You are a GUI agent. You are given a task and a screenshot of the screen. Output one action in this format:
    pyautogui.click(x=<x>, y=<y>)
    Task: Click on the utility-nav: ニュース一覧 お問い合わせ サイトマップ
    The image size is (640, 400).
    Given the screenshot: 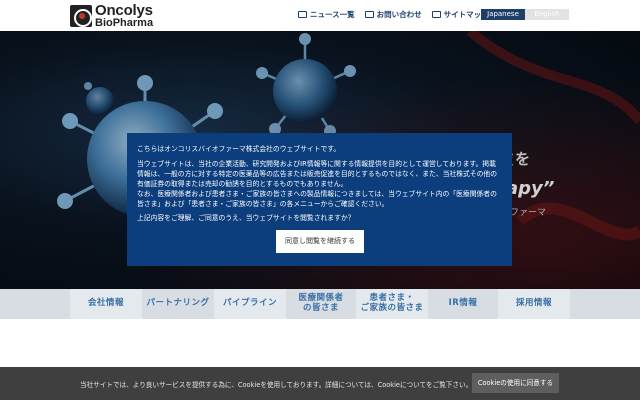 What is the action you would take?
    pyautogui.click(x=393, y=14)
    